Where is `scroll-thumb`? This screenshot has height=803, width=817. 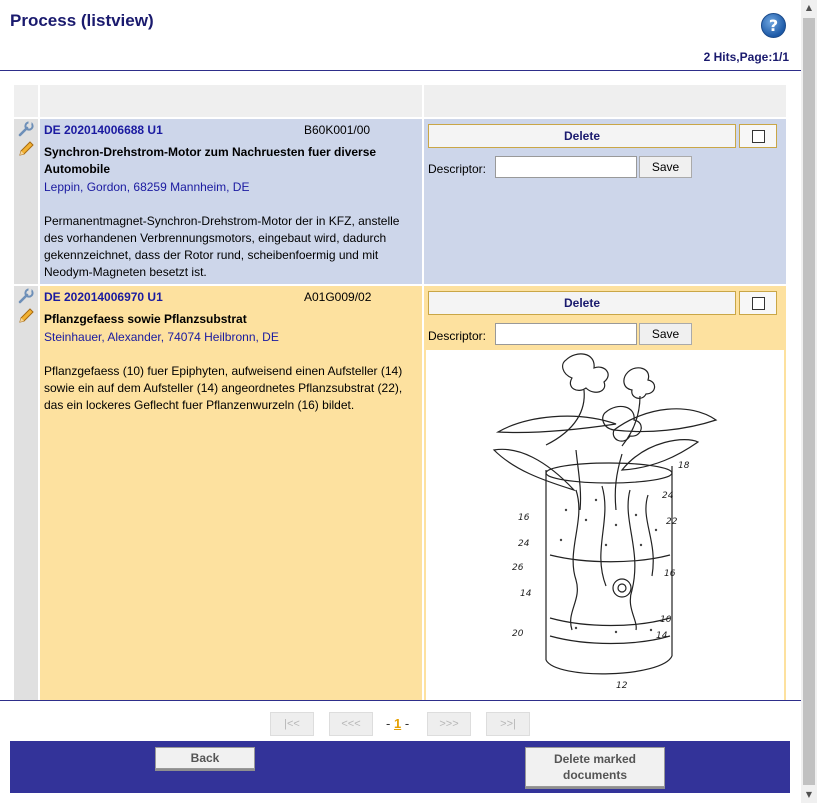 scroll-thumb is located at coordinates (809, 401).